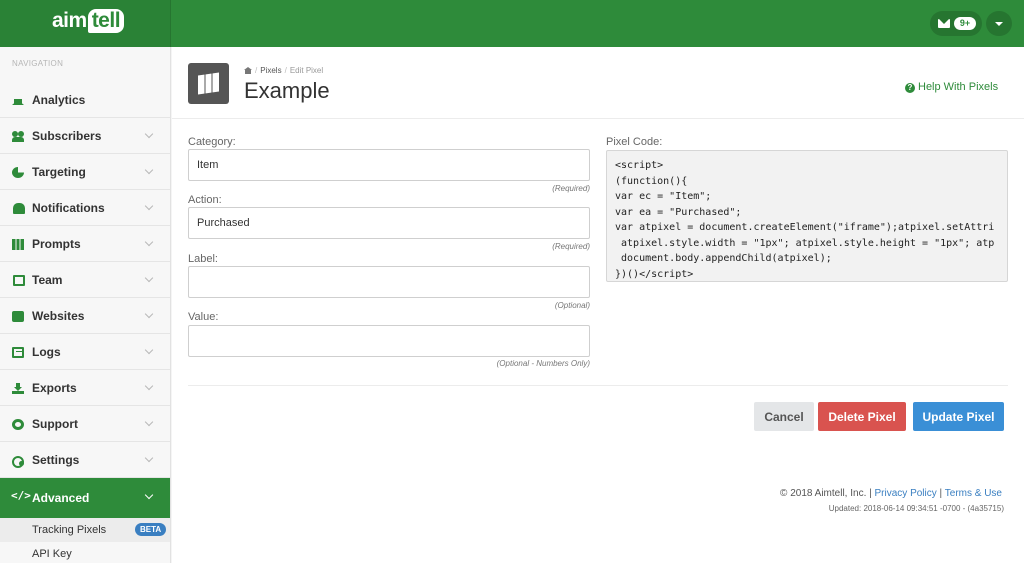 The width and height of the screenshot is (1024, 563). I want to click on sidebar-item-support: Support, so click(85, 424).